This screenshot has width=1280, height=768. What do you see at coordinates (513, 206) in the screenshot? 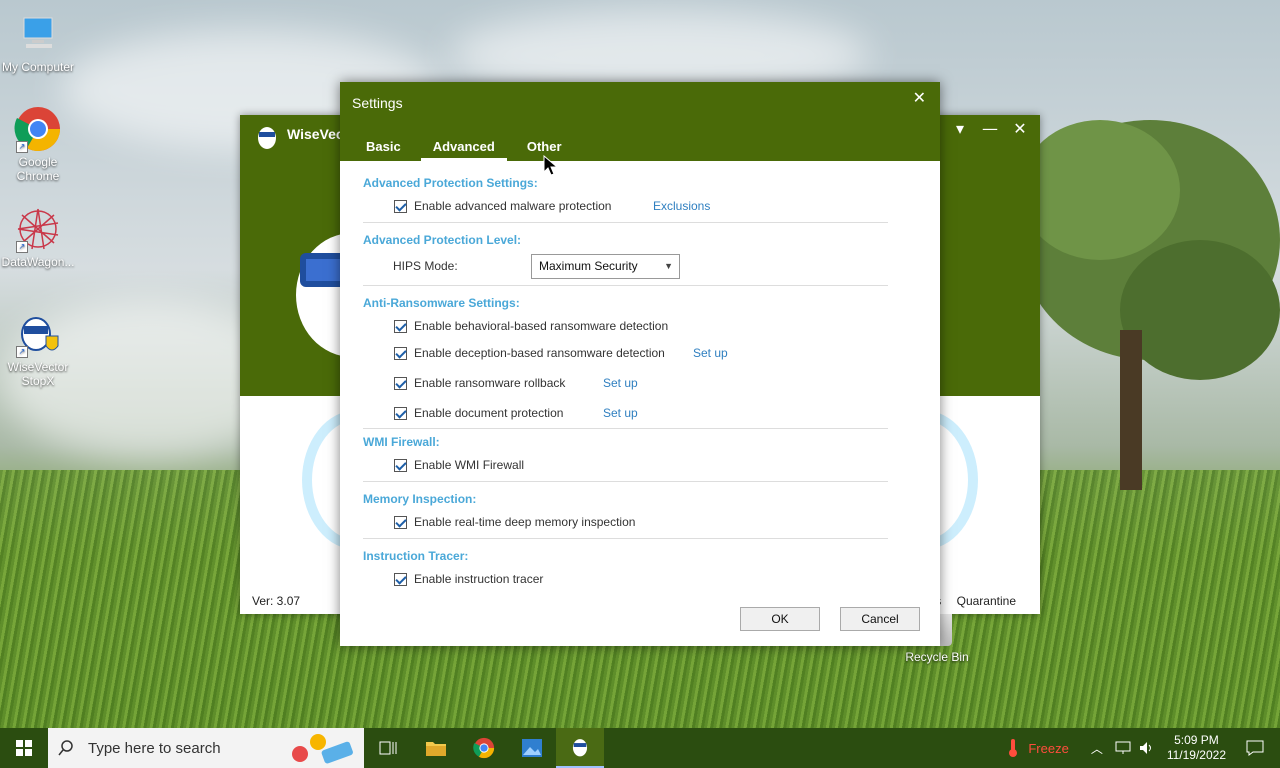
I see `setting-label: Enable advanced malware protection` at bounding box center [513, 206].